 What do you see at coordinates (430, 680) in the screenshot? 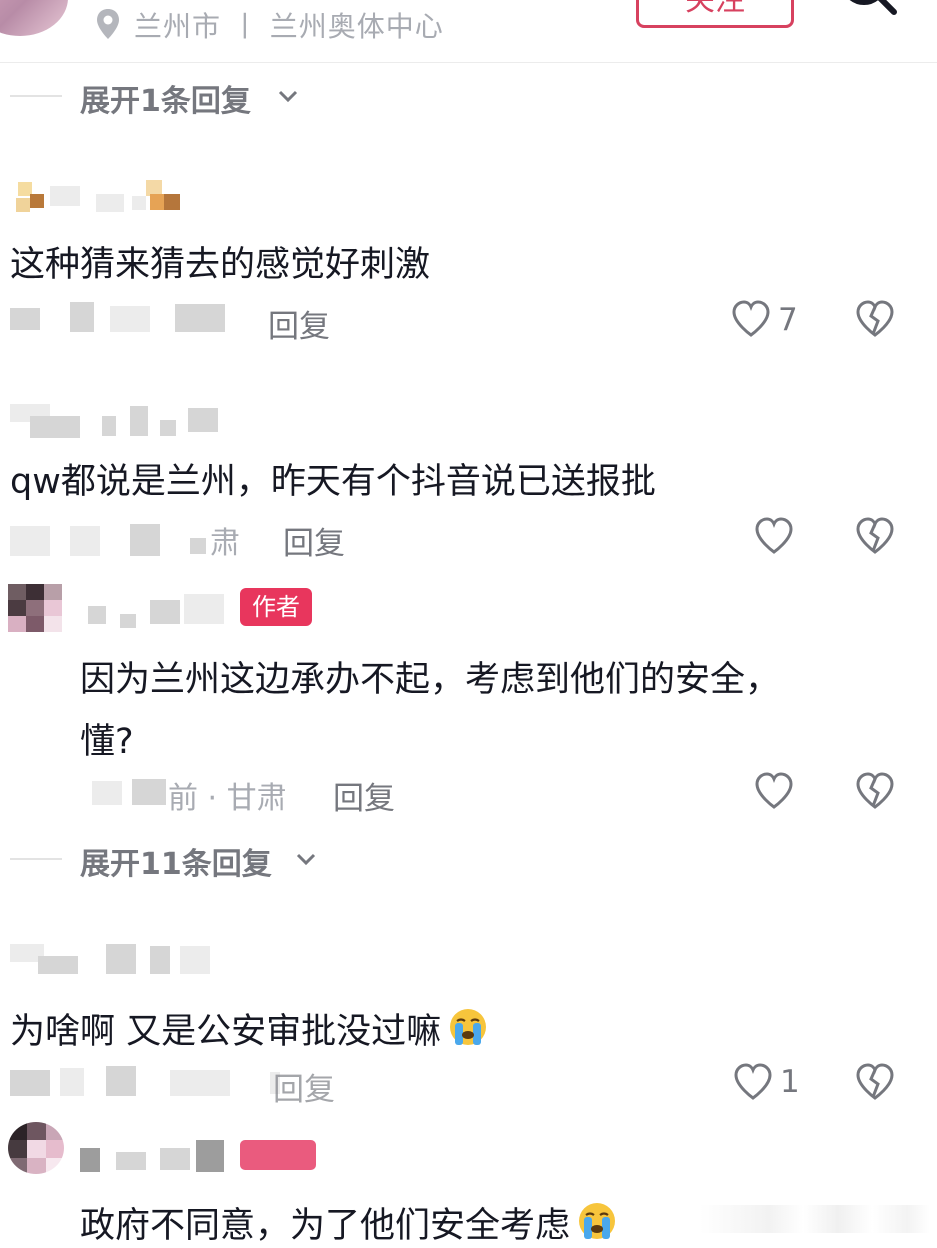
I see `comment-text: 因为兰州这边承办不起，考虑到他们的安全，` at bounding box center [430, 680].